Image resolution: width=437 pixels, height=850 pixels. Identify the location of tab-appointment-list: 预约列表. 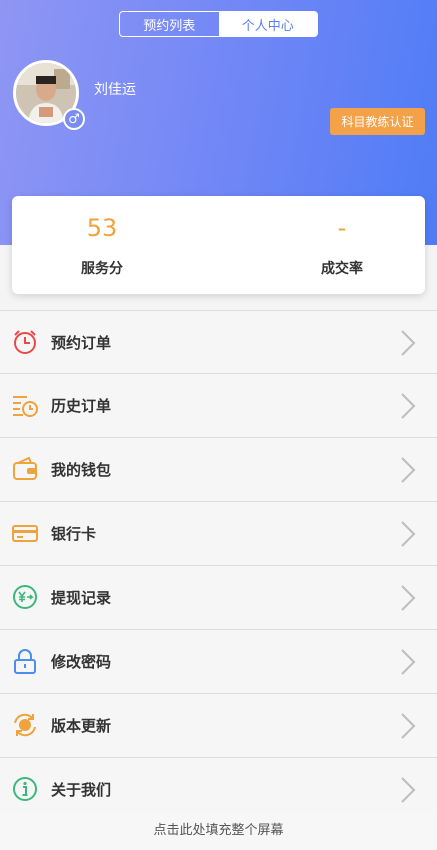
(169, 24).